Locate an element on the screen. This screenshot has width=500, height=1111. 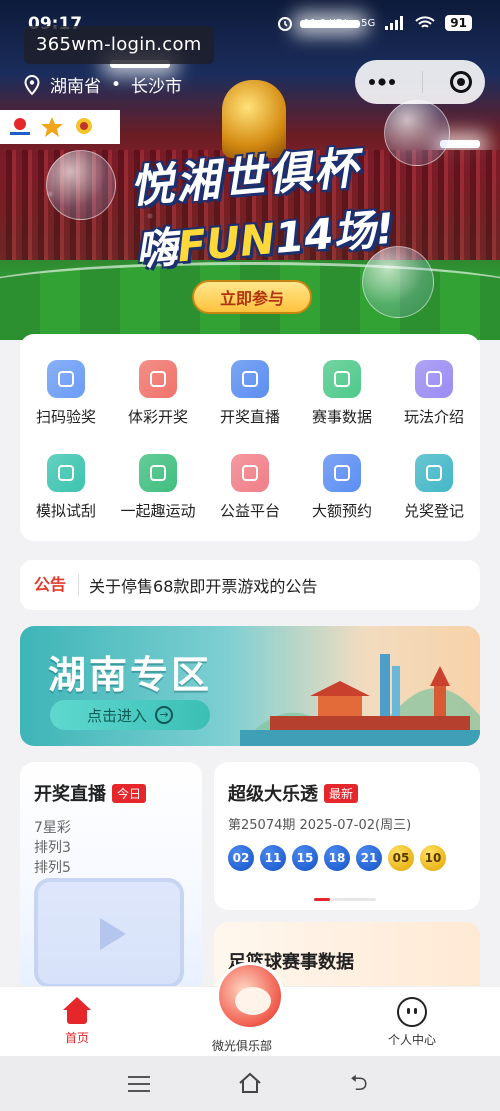
feature-label: 公益平台 is located at coordinates (249, 511).